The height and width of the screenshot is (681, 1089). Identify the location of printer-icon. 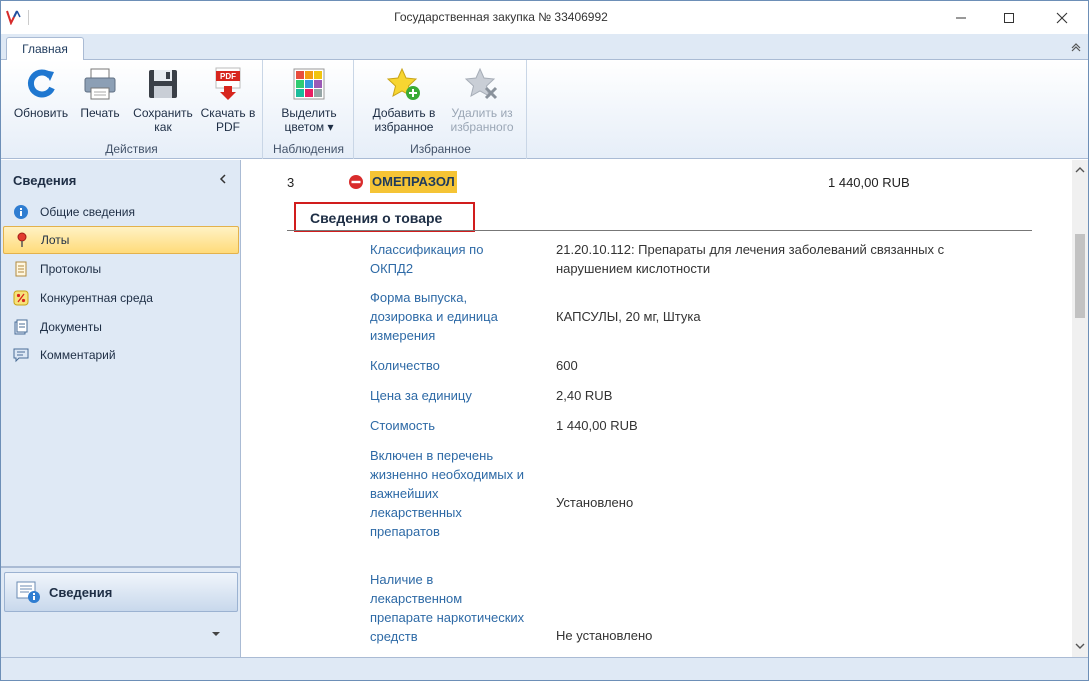
(100, 84).